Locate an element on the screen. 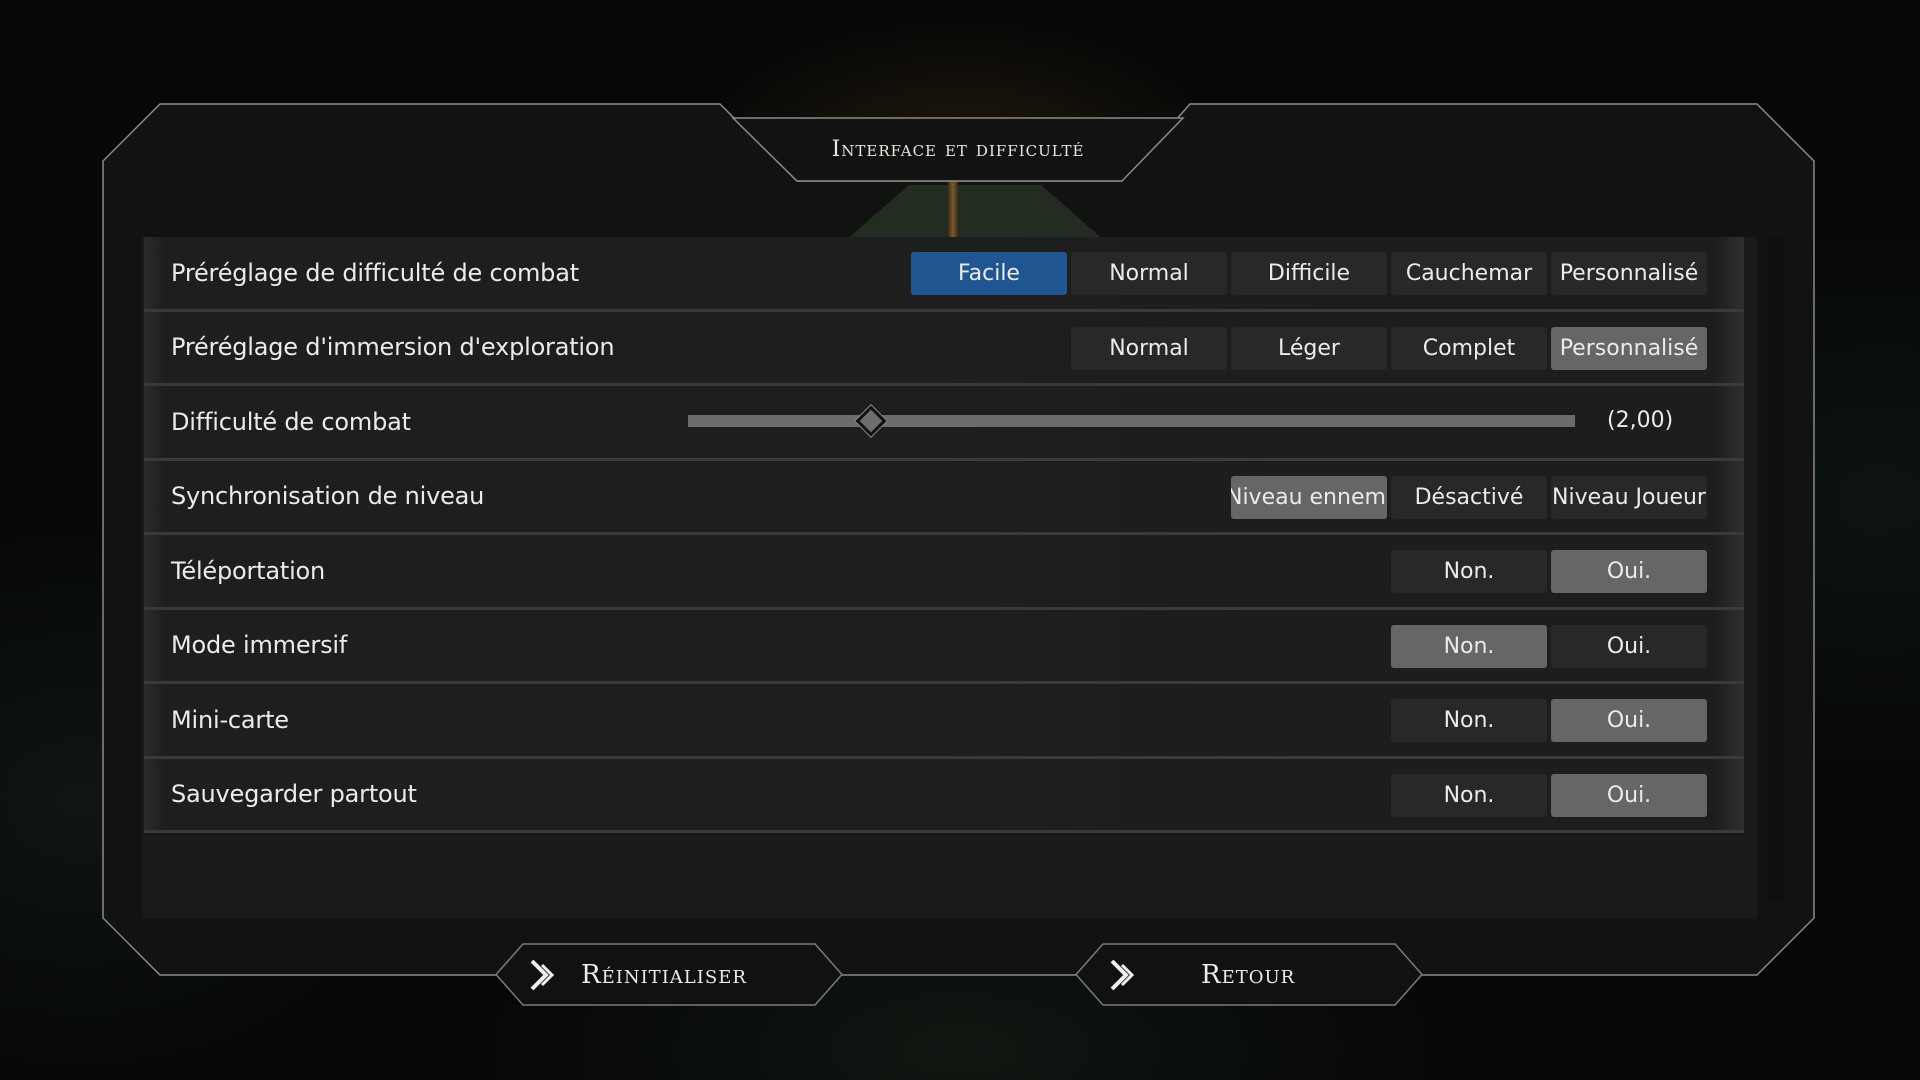  setting-label: Téléportation is located at coordinates (248, 570).